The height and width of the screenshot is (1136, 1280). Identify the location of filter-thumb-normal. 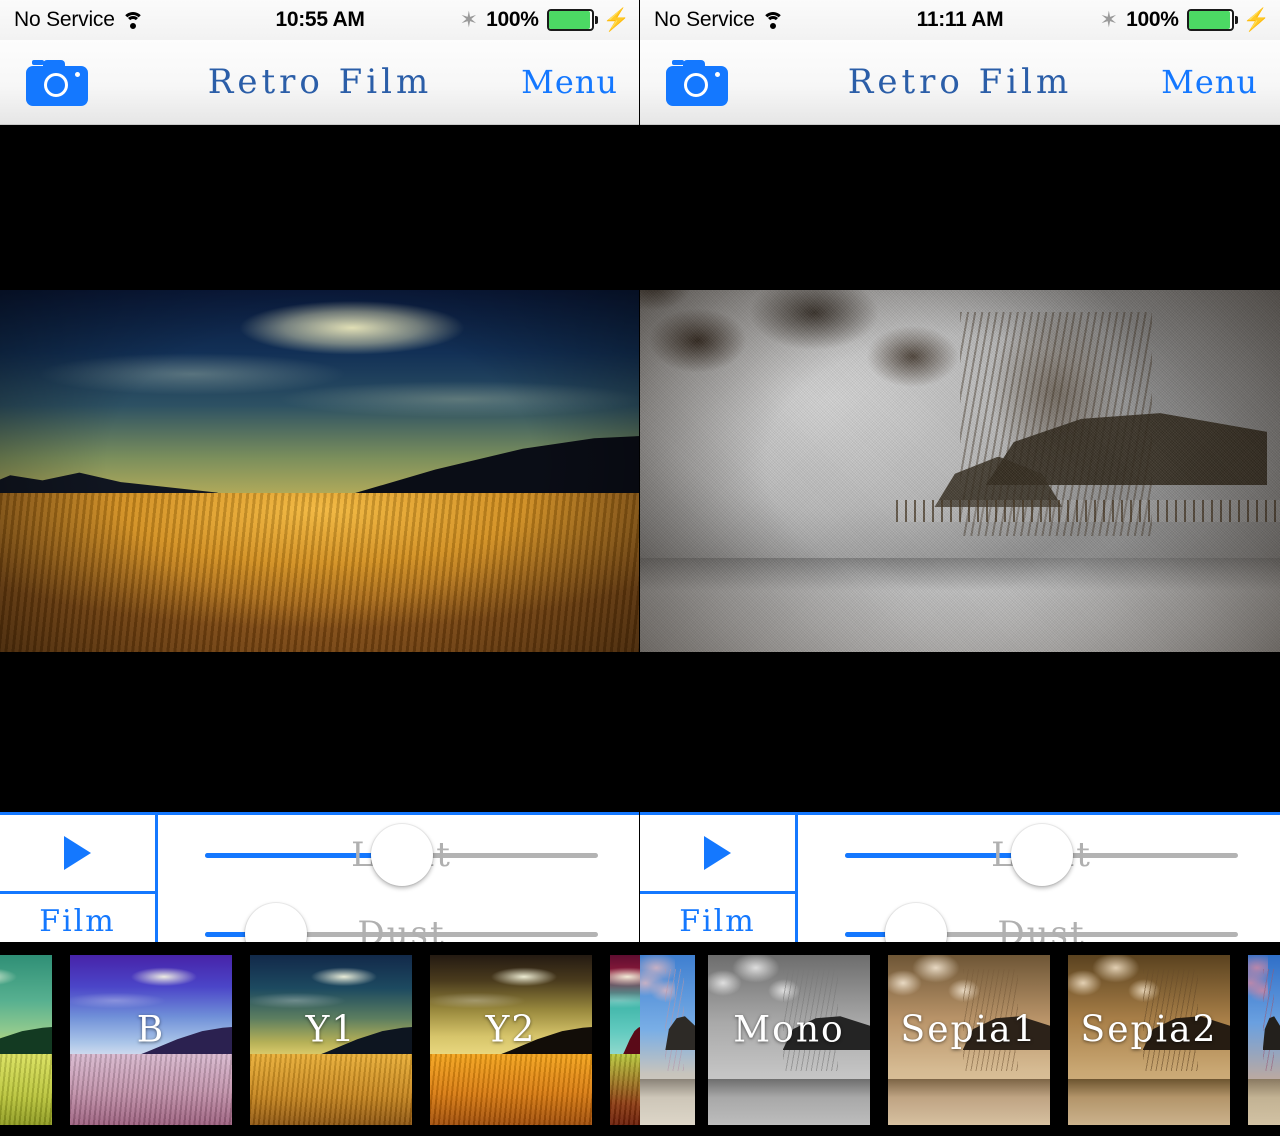
(667, 1040).